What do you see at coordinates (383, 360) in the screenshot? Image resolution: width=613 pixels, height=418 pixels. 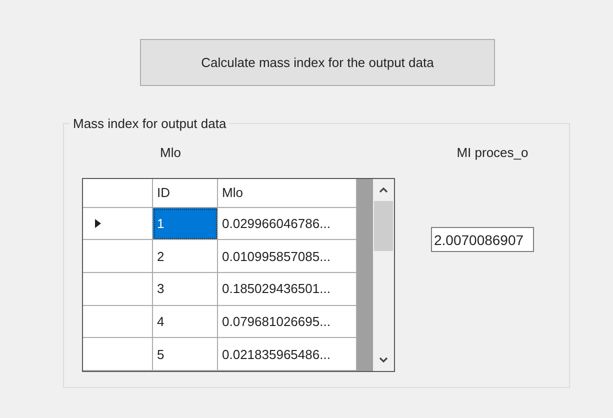 I see `scroll-down-icon` at bounding box center [383, 360].